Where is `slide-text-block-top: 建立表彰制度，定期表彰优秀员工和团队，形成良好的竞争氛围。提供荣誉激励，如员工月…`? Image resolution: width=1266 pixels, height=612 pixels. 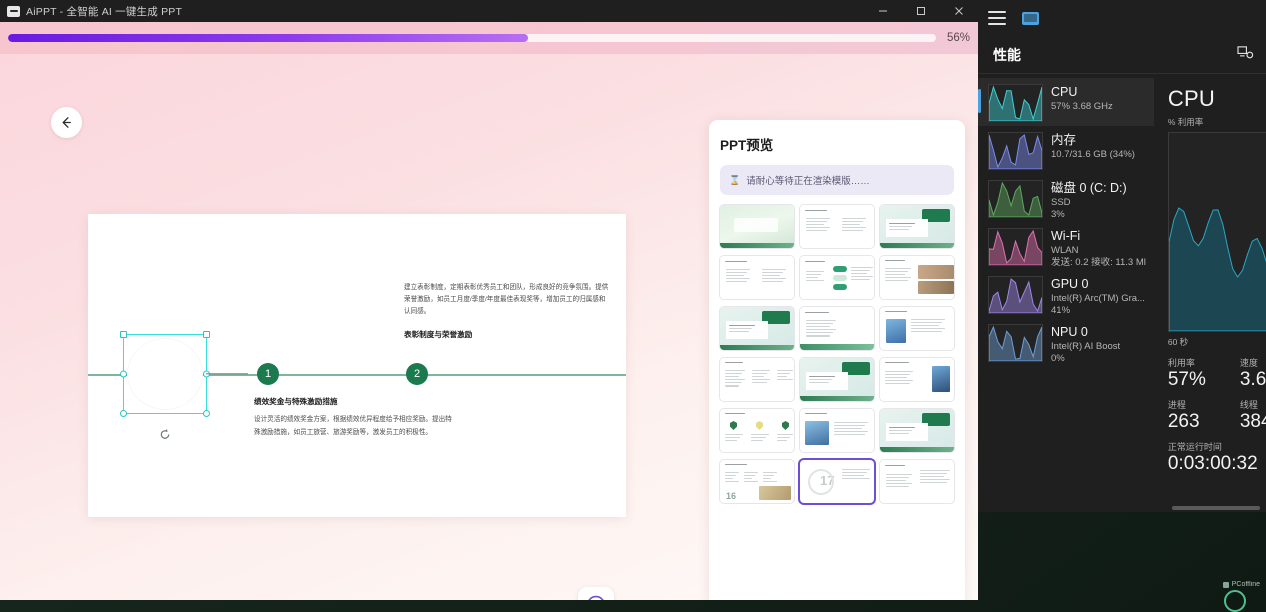 slide-text-block-top: 建立表彰制度，定期表彰优秀员工和团队，形成良好的竞争氛围。提供荣誉激励，如员工月… is located at coordinates (508, 311).